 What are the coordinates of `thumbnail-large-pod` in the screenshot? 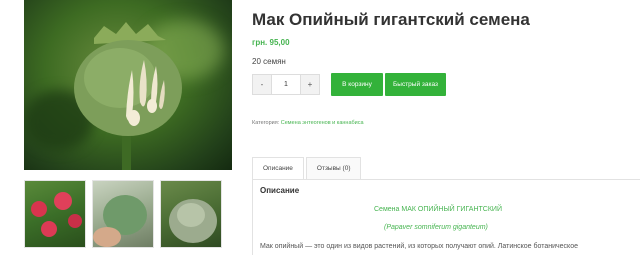 It's located at (191, 214).